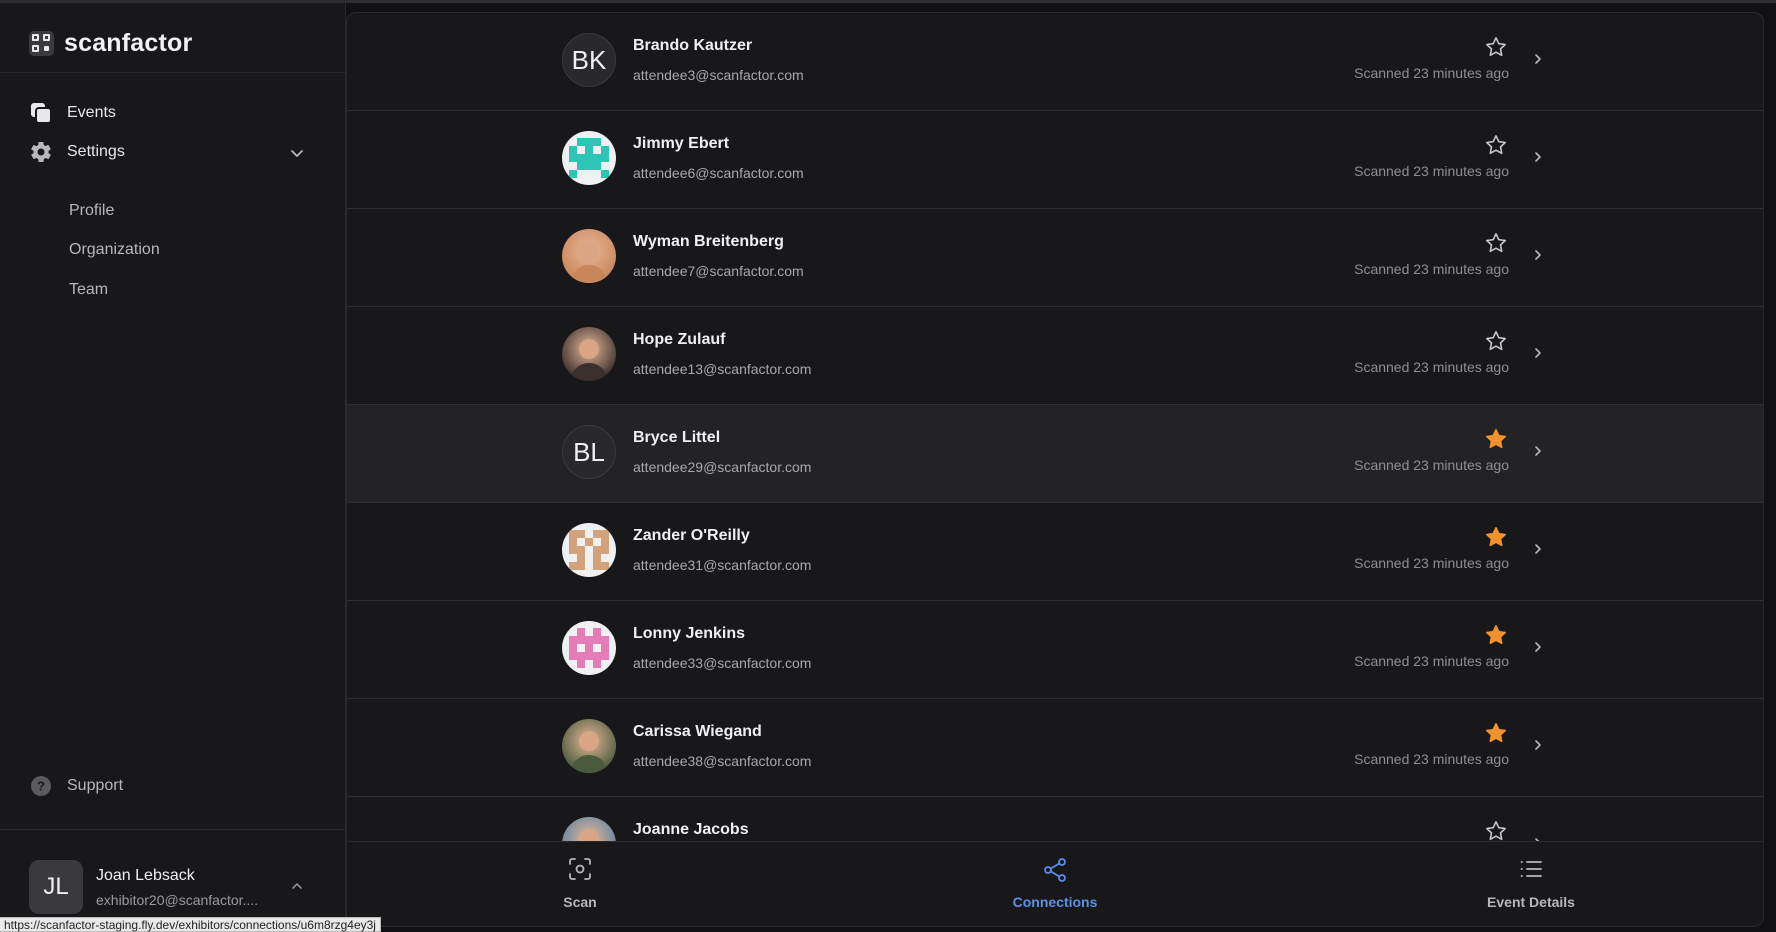 The height and width of the screenshot is (932, 1776). I want to click on sidebar-item-settings: Settings, so click(168, 152).